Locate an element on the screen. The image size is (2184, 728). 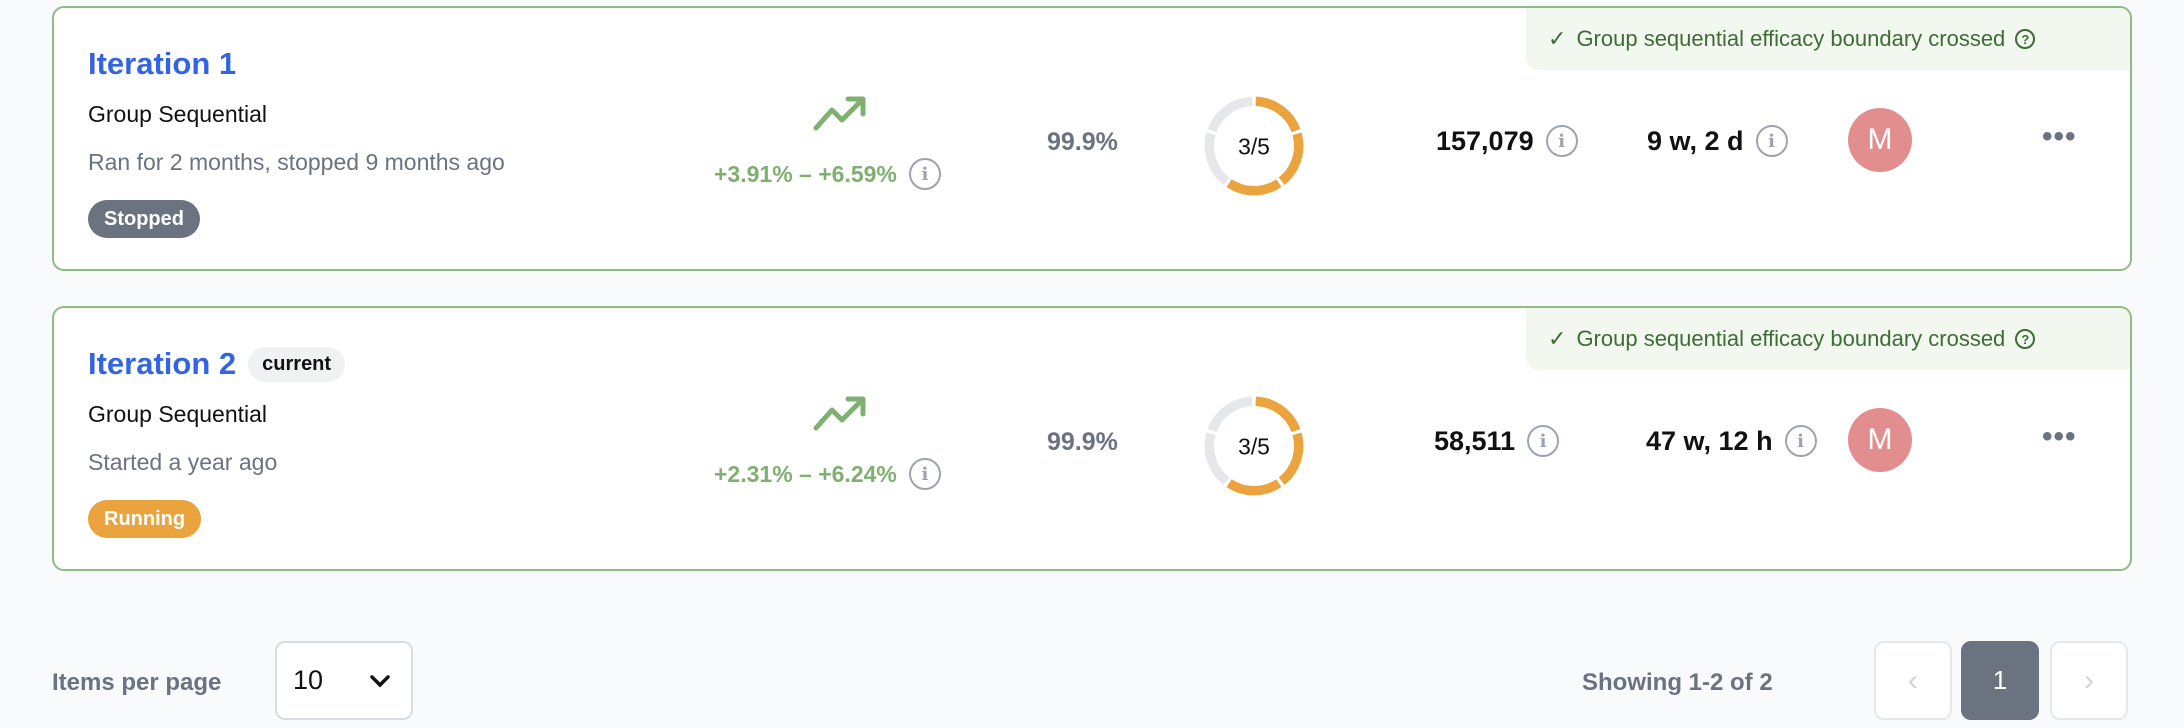
status-badge: Running is located at coordinates (145, 519).